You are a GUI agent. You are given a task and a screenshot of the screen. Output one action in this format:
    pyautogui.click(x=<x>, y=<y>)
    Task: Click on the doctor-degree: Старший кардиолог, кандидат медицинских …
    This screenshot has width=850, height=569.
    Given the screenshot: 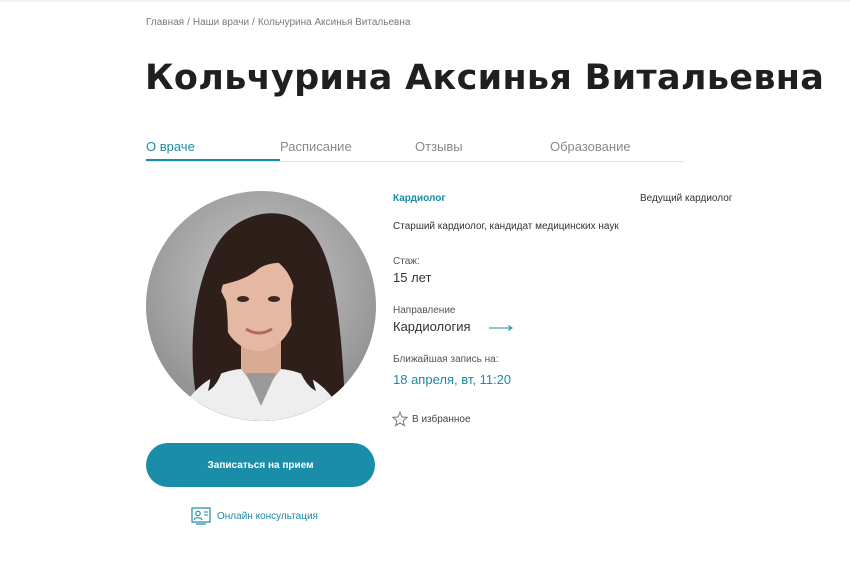 What is the action you would take?
    pyautogui.click(x=506, y=226)
    